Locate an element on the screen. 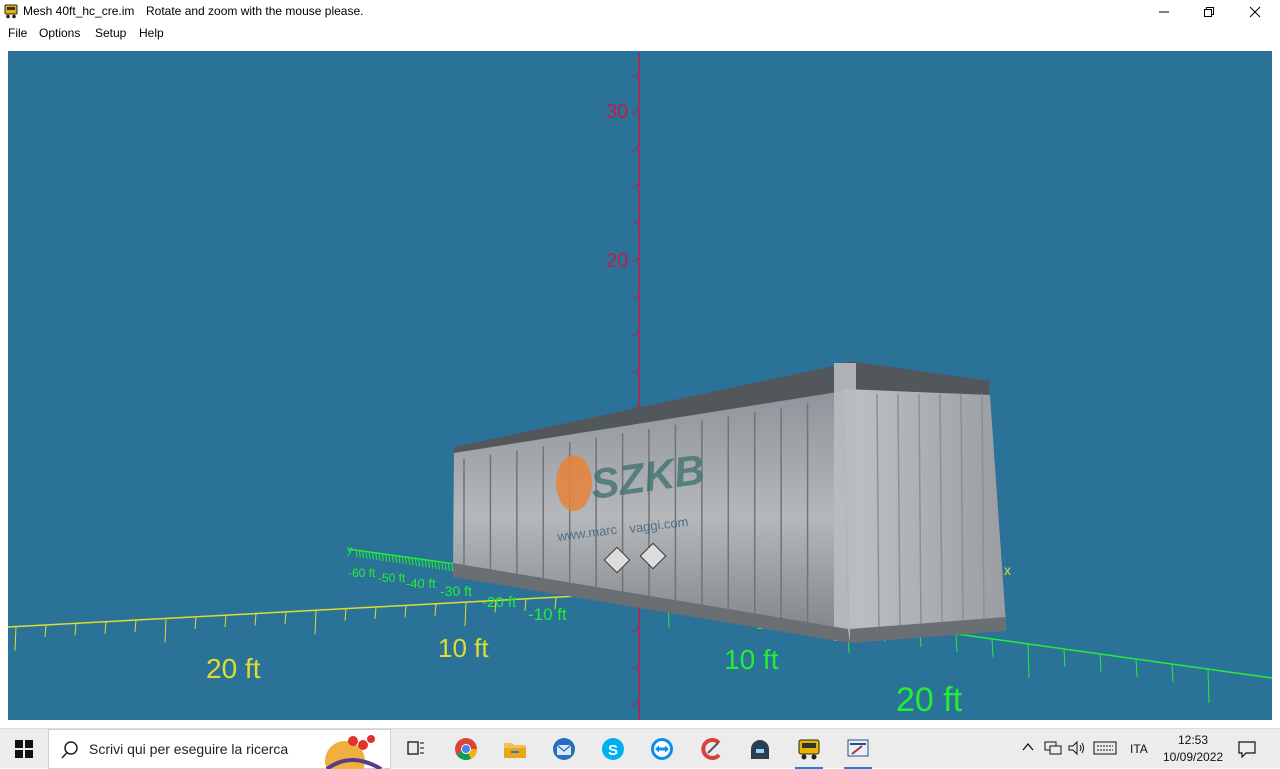 The width and height of the screenshot is (1280, 769). taskbar-chrome is located at coordinates (466, 749).